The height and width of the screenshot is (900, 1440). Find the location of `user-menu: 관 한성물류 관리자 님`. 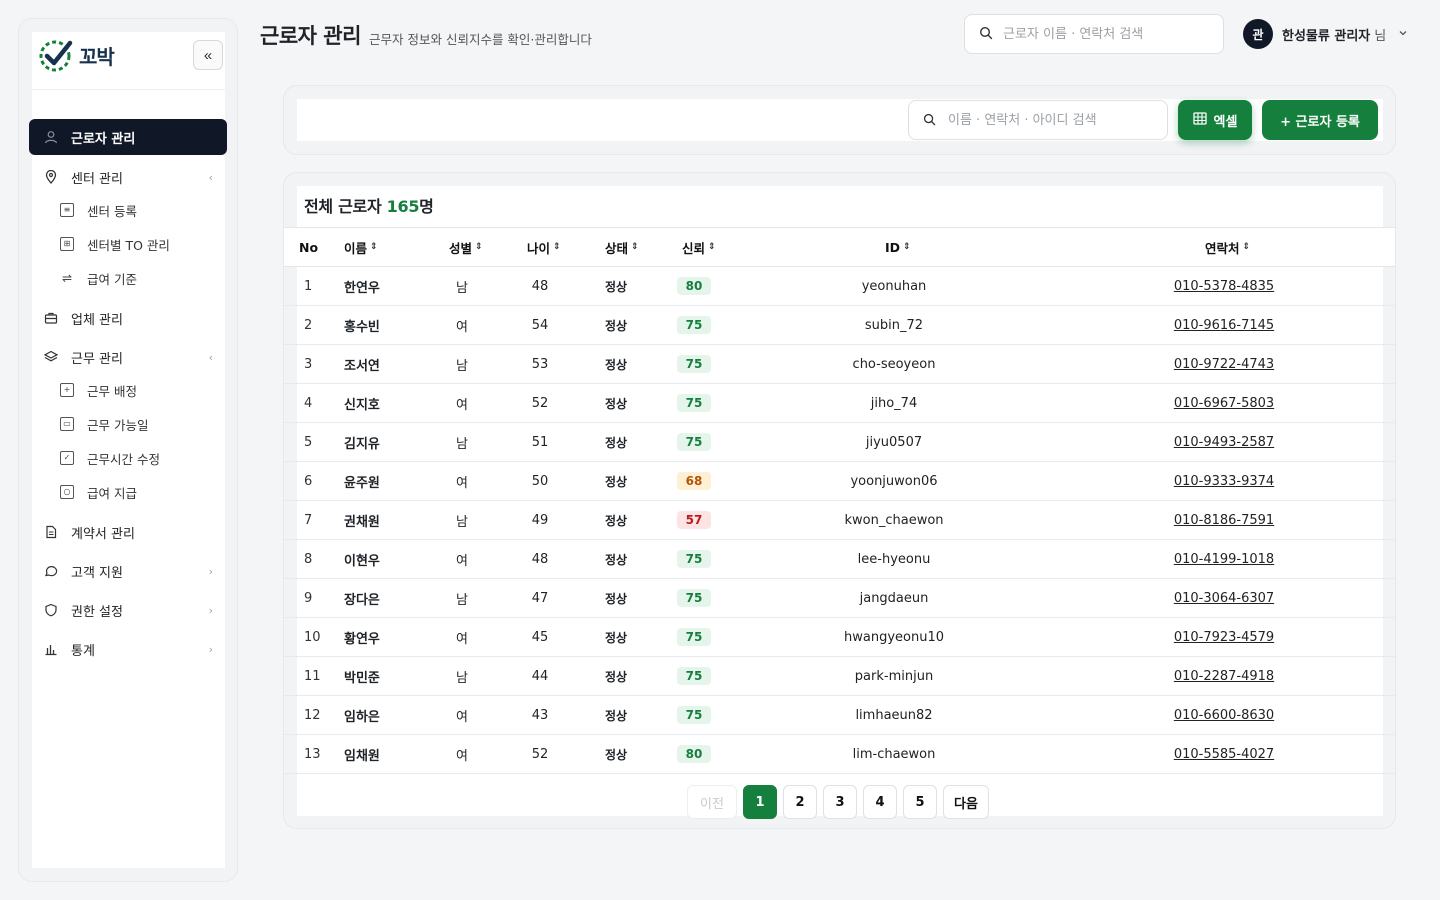

user-menu: 관 한성물류 관리자 님 is located at coordinates (1325, 34).